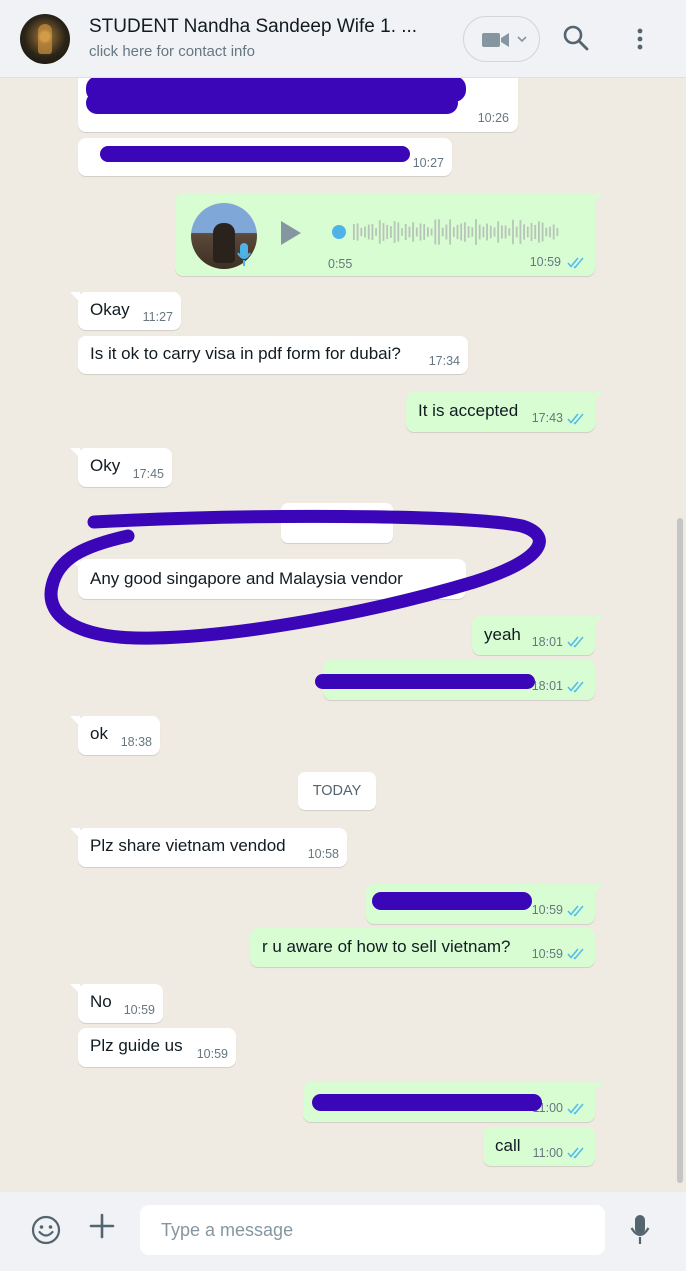  I want to click on message-incoming: Oky 17:45, so click(121, 467).